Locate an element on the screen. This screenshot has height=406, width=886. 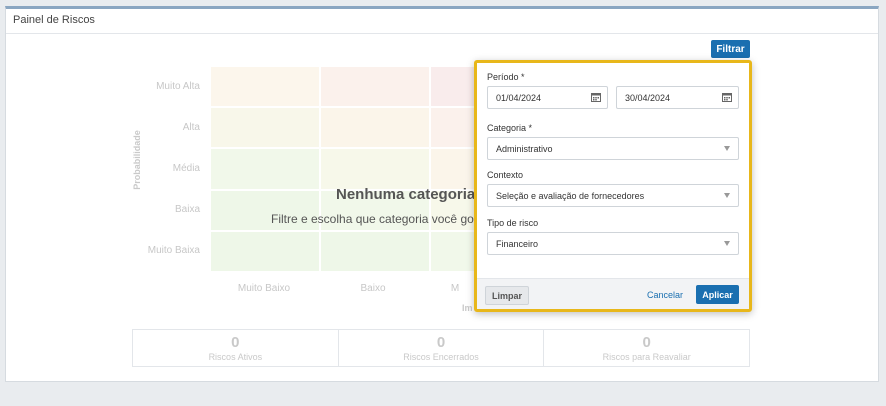
limpar-button: Limpar is located at coordinates (507, 295).